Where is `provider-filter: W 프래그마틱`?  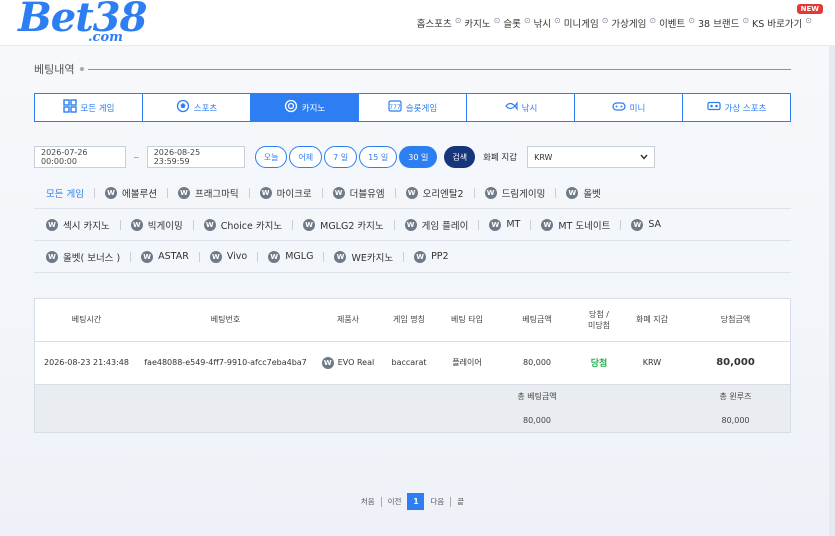 provider-filter: W 프래그마틱 is located at coordinates (208, 193).